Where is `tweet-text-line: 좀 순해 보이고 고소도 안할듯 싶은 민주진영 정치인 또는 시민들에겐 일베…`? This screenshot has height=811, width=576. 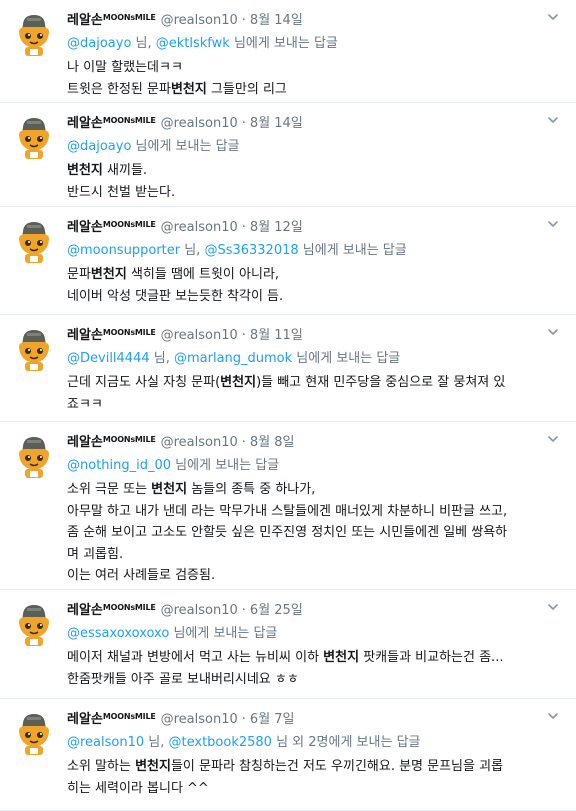
tweet-text-line: 좀 순해 보이고 고소도 안할듯 싶은 민주진영 정치인 또는 시민들에겐 일베… is located at coordinates (315, 533).